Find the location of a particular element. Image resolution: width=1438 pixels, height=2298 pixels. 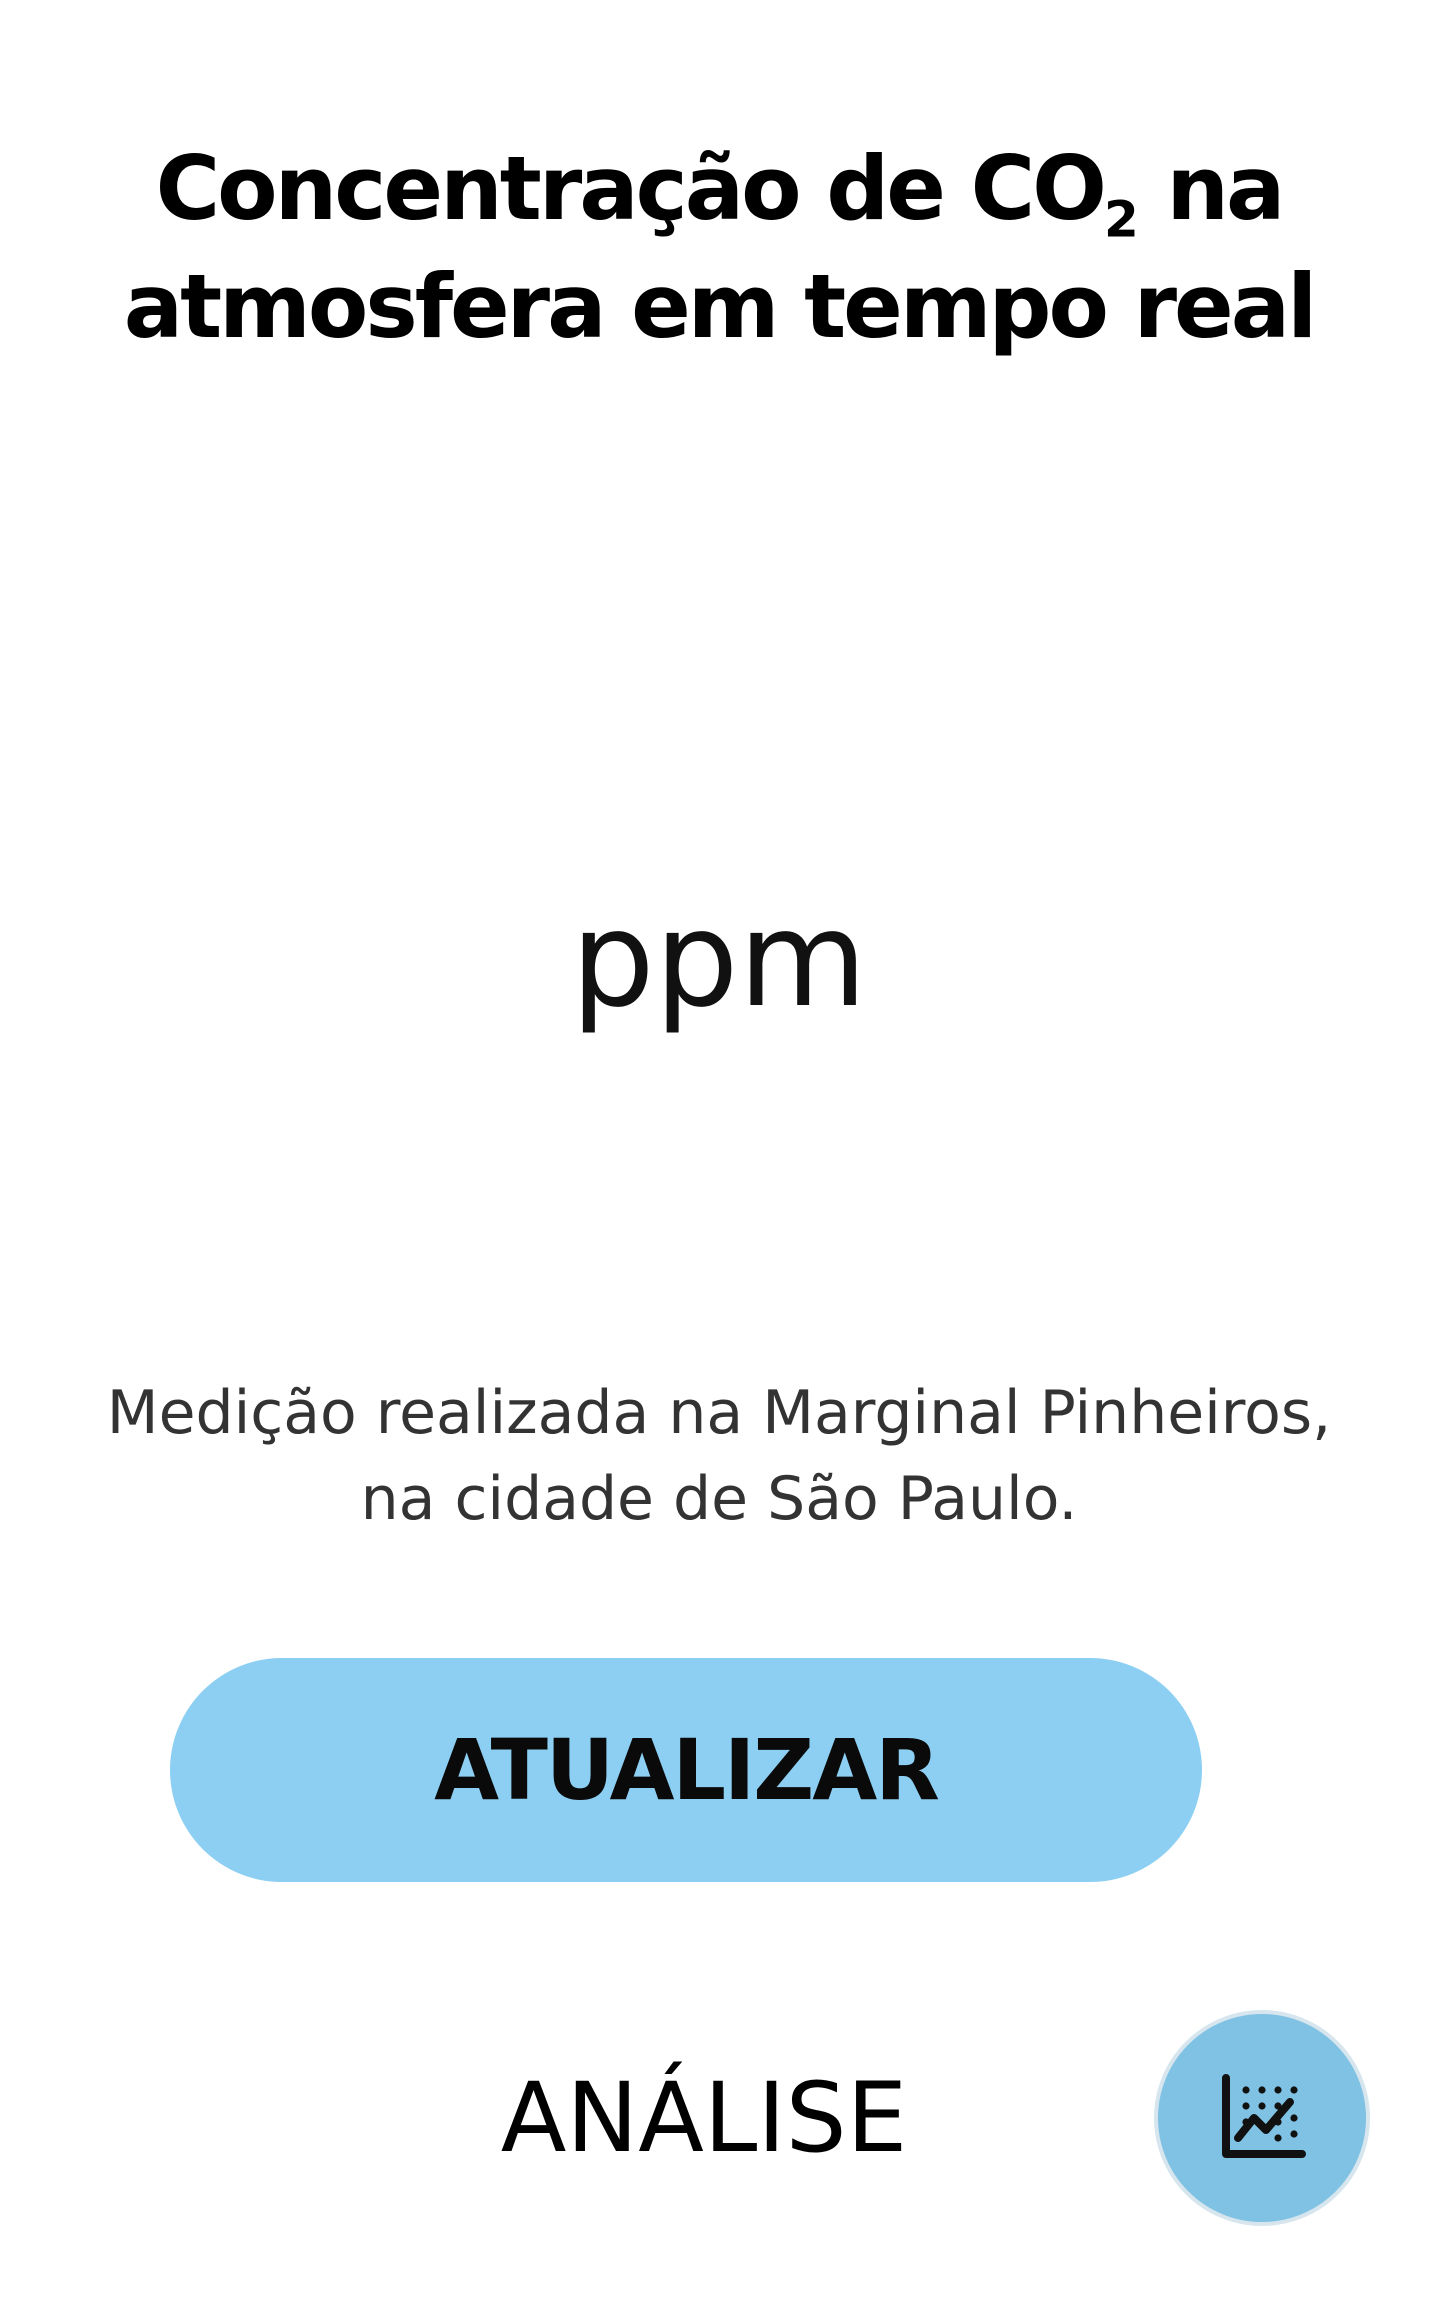

title-subscript: 2 is located at coordinates (1121, 219).